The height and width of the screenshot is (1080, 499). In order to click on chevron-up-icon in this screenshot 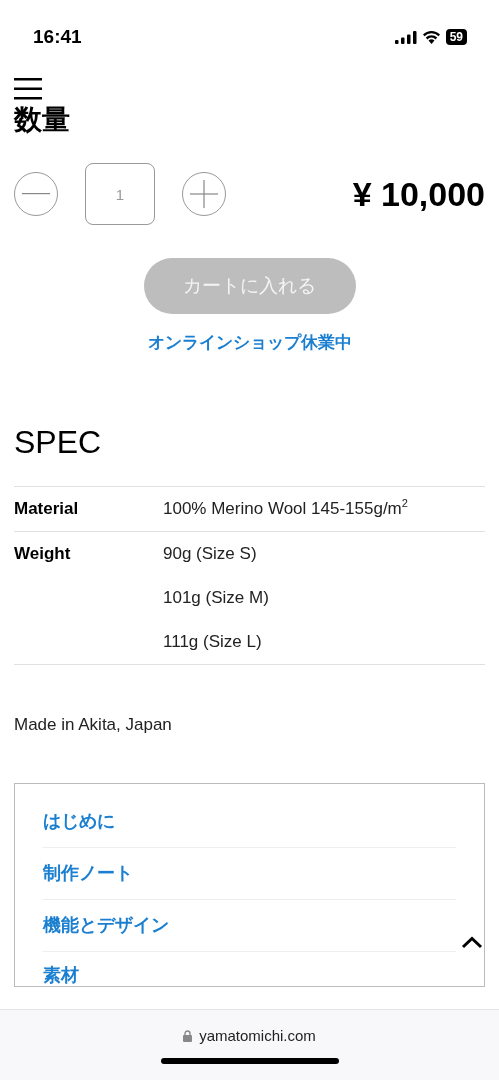, I will do `click(472, 942)`.